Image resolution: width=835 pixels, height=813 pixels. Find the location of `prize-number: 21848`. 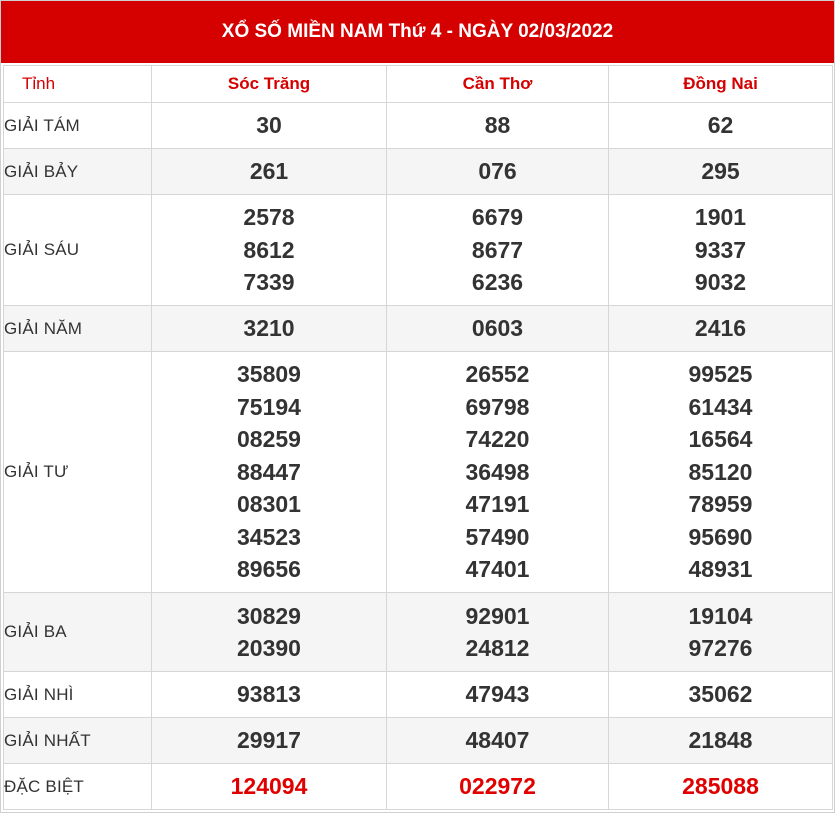

prize-number: 21848 is located at coordinates (720, 740).